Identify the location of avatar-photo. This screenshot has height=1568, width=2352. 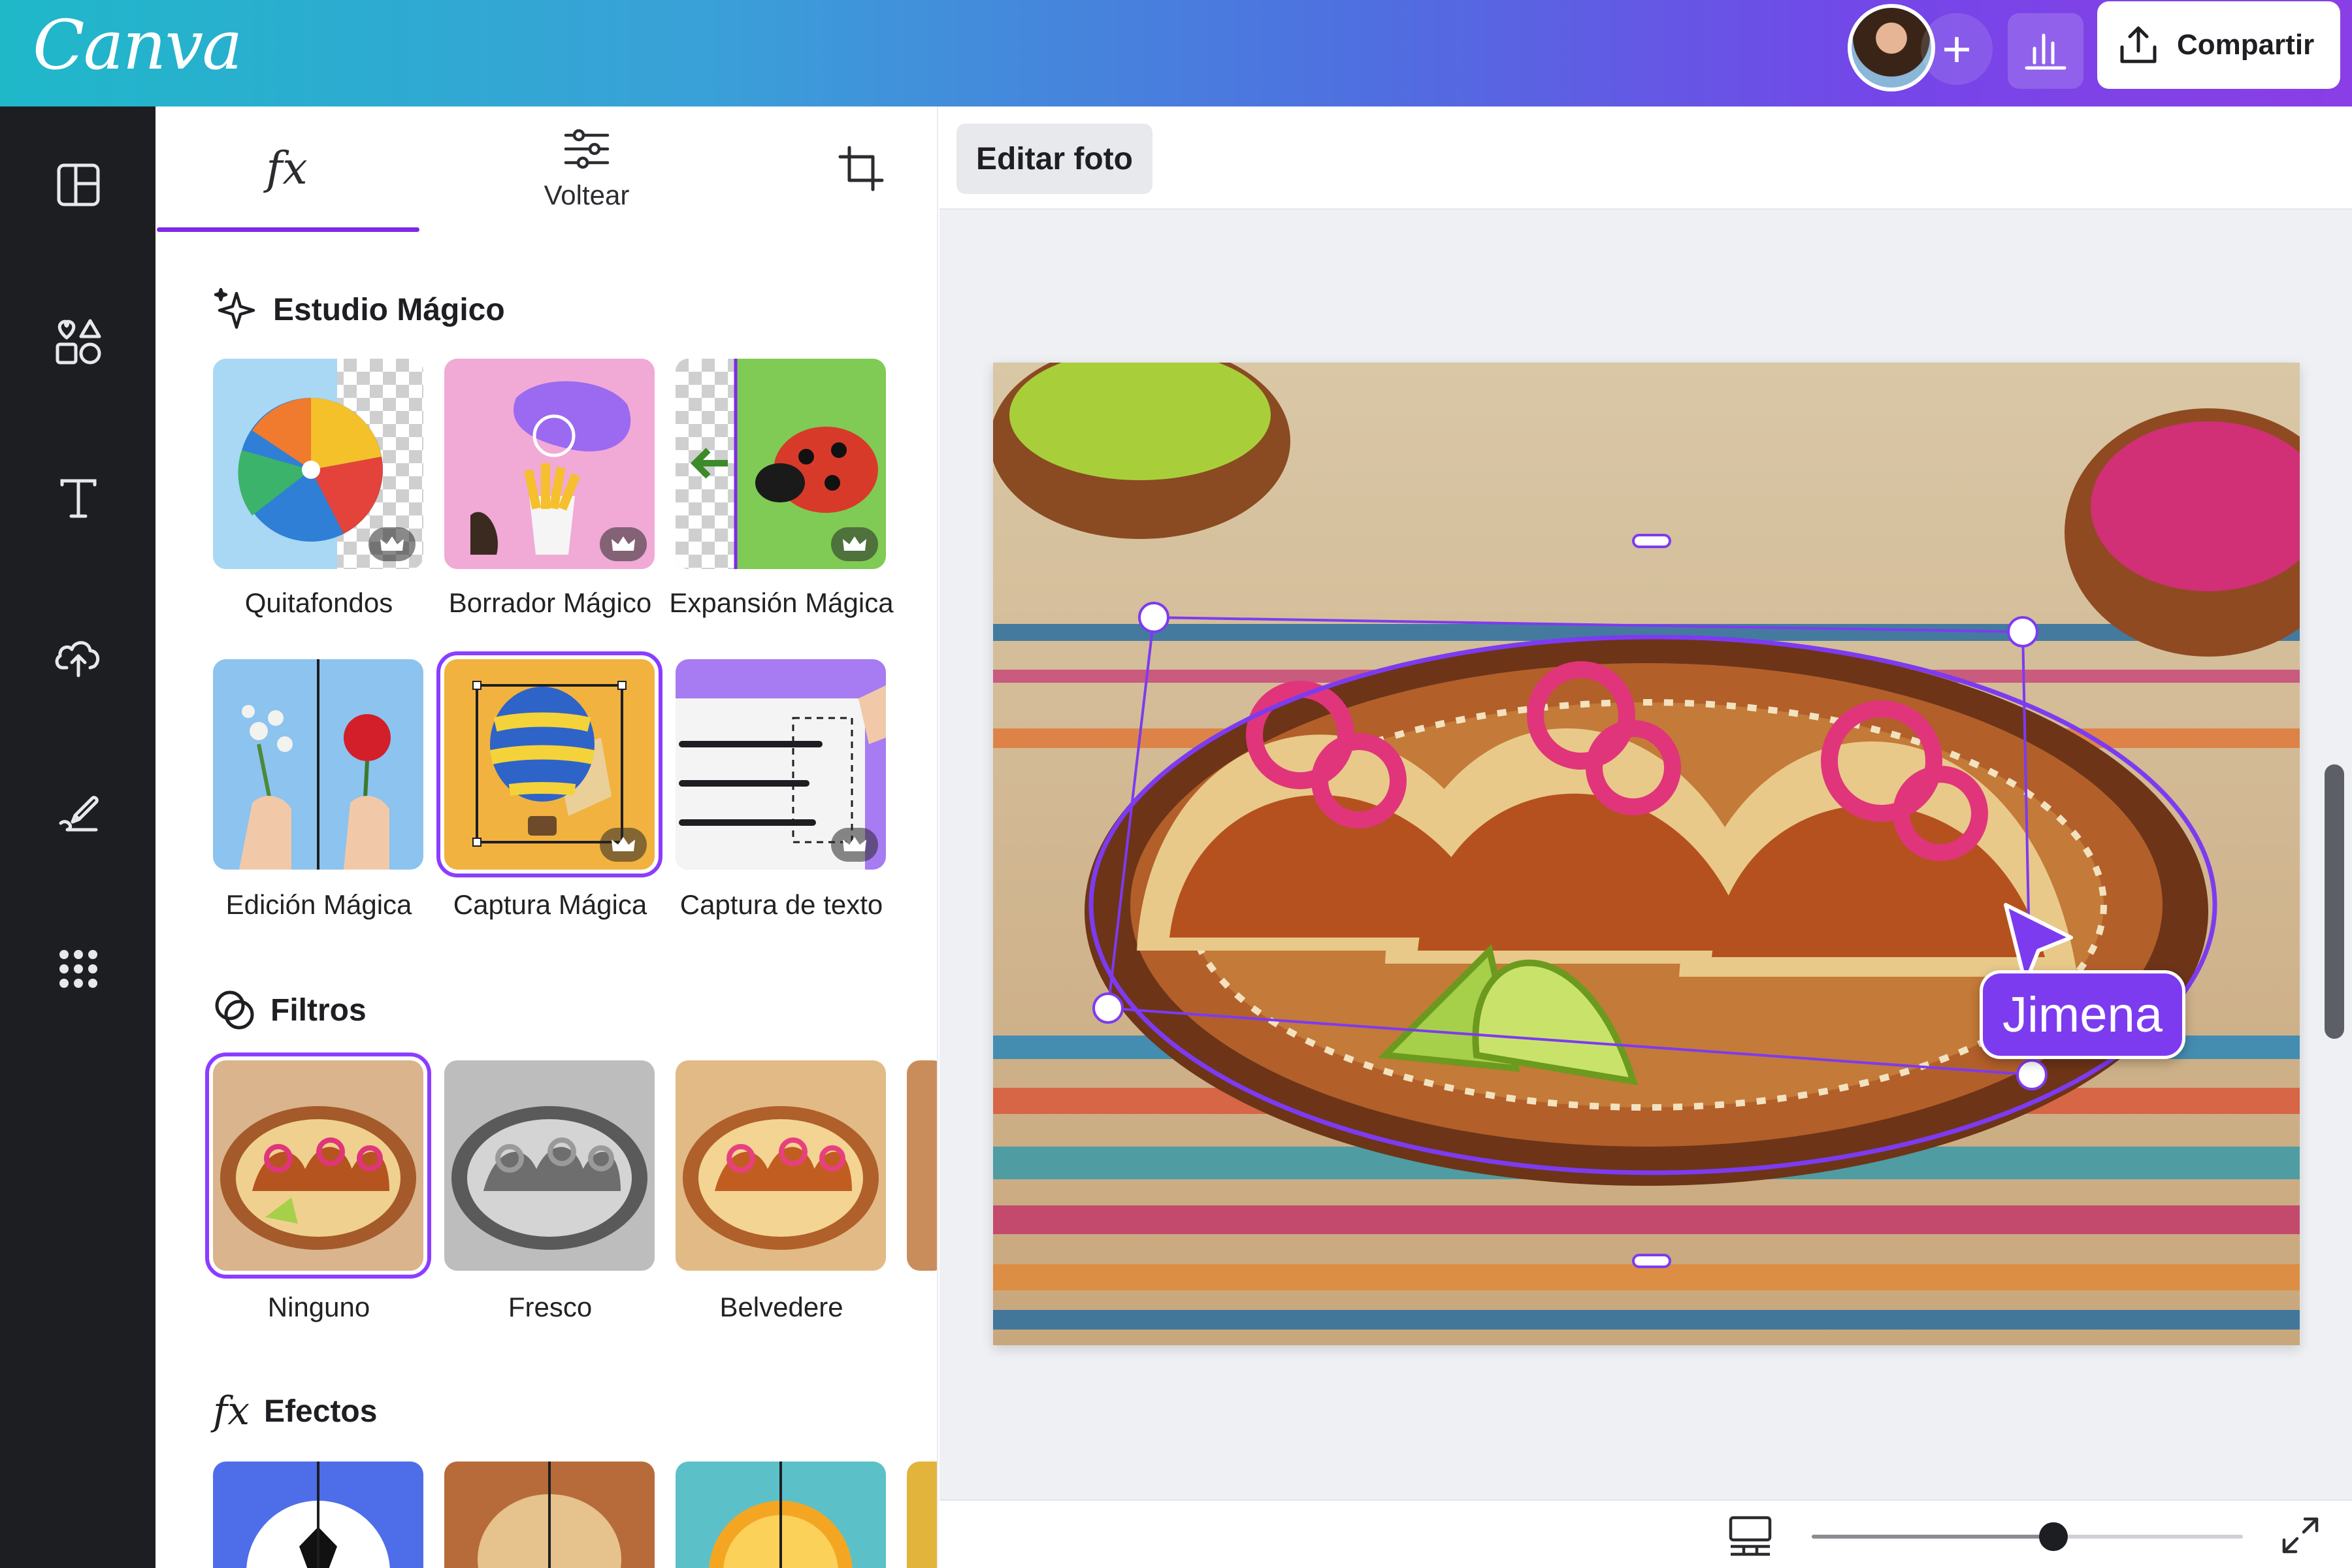
(1891, 48).